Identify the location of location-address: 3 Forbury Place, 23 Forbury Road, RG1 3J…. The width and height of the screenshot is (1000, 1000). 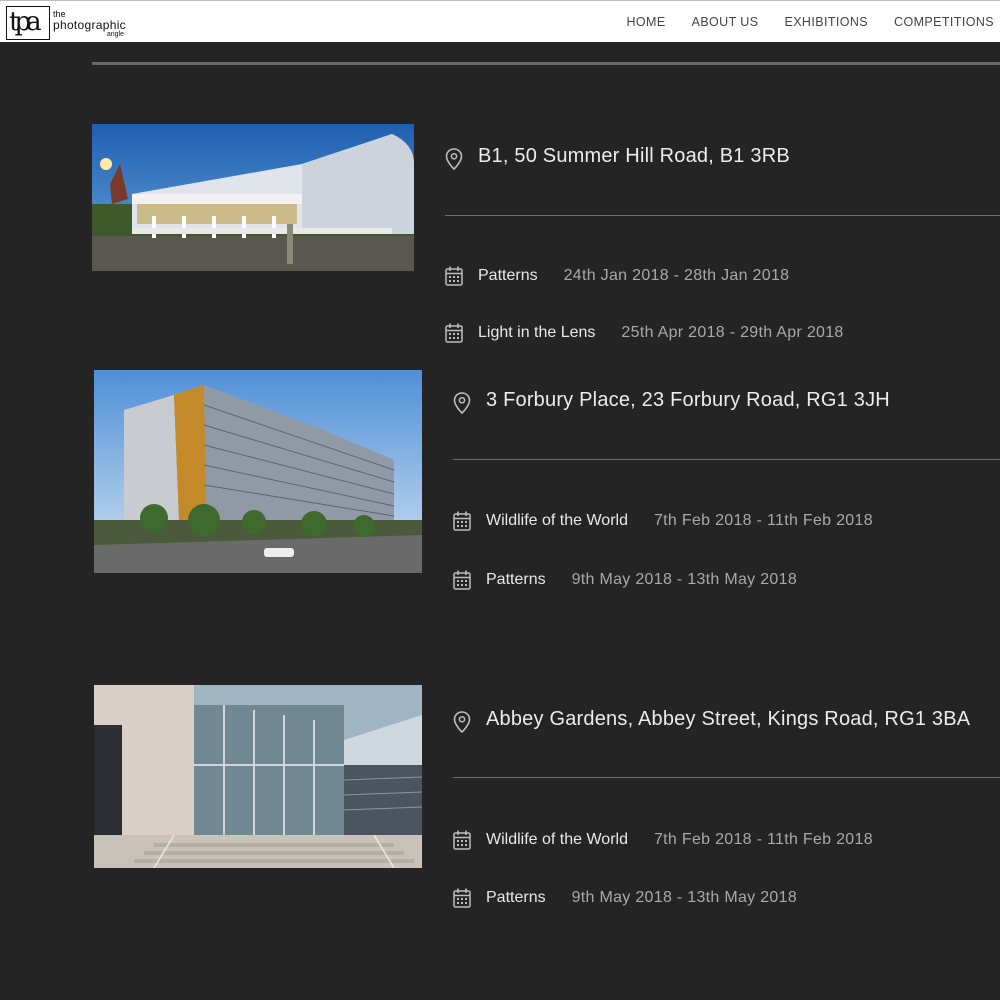
(688, 400).